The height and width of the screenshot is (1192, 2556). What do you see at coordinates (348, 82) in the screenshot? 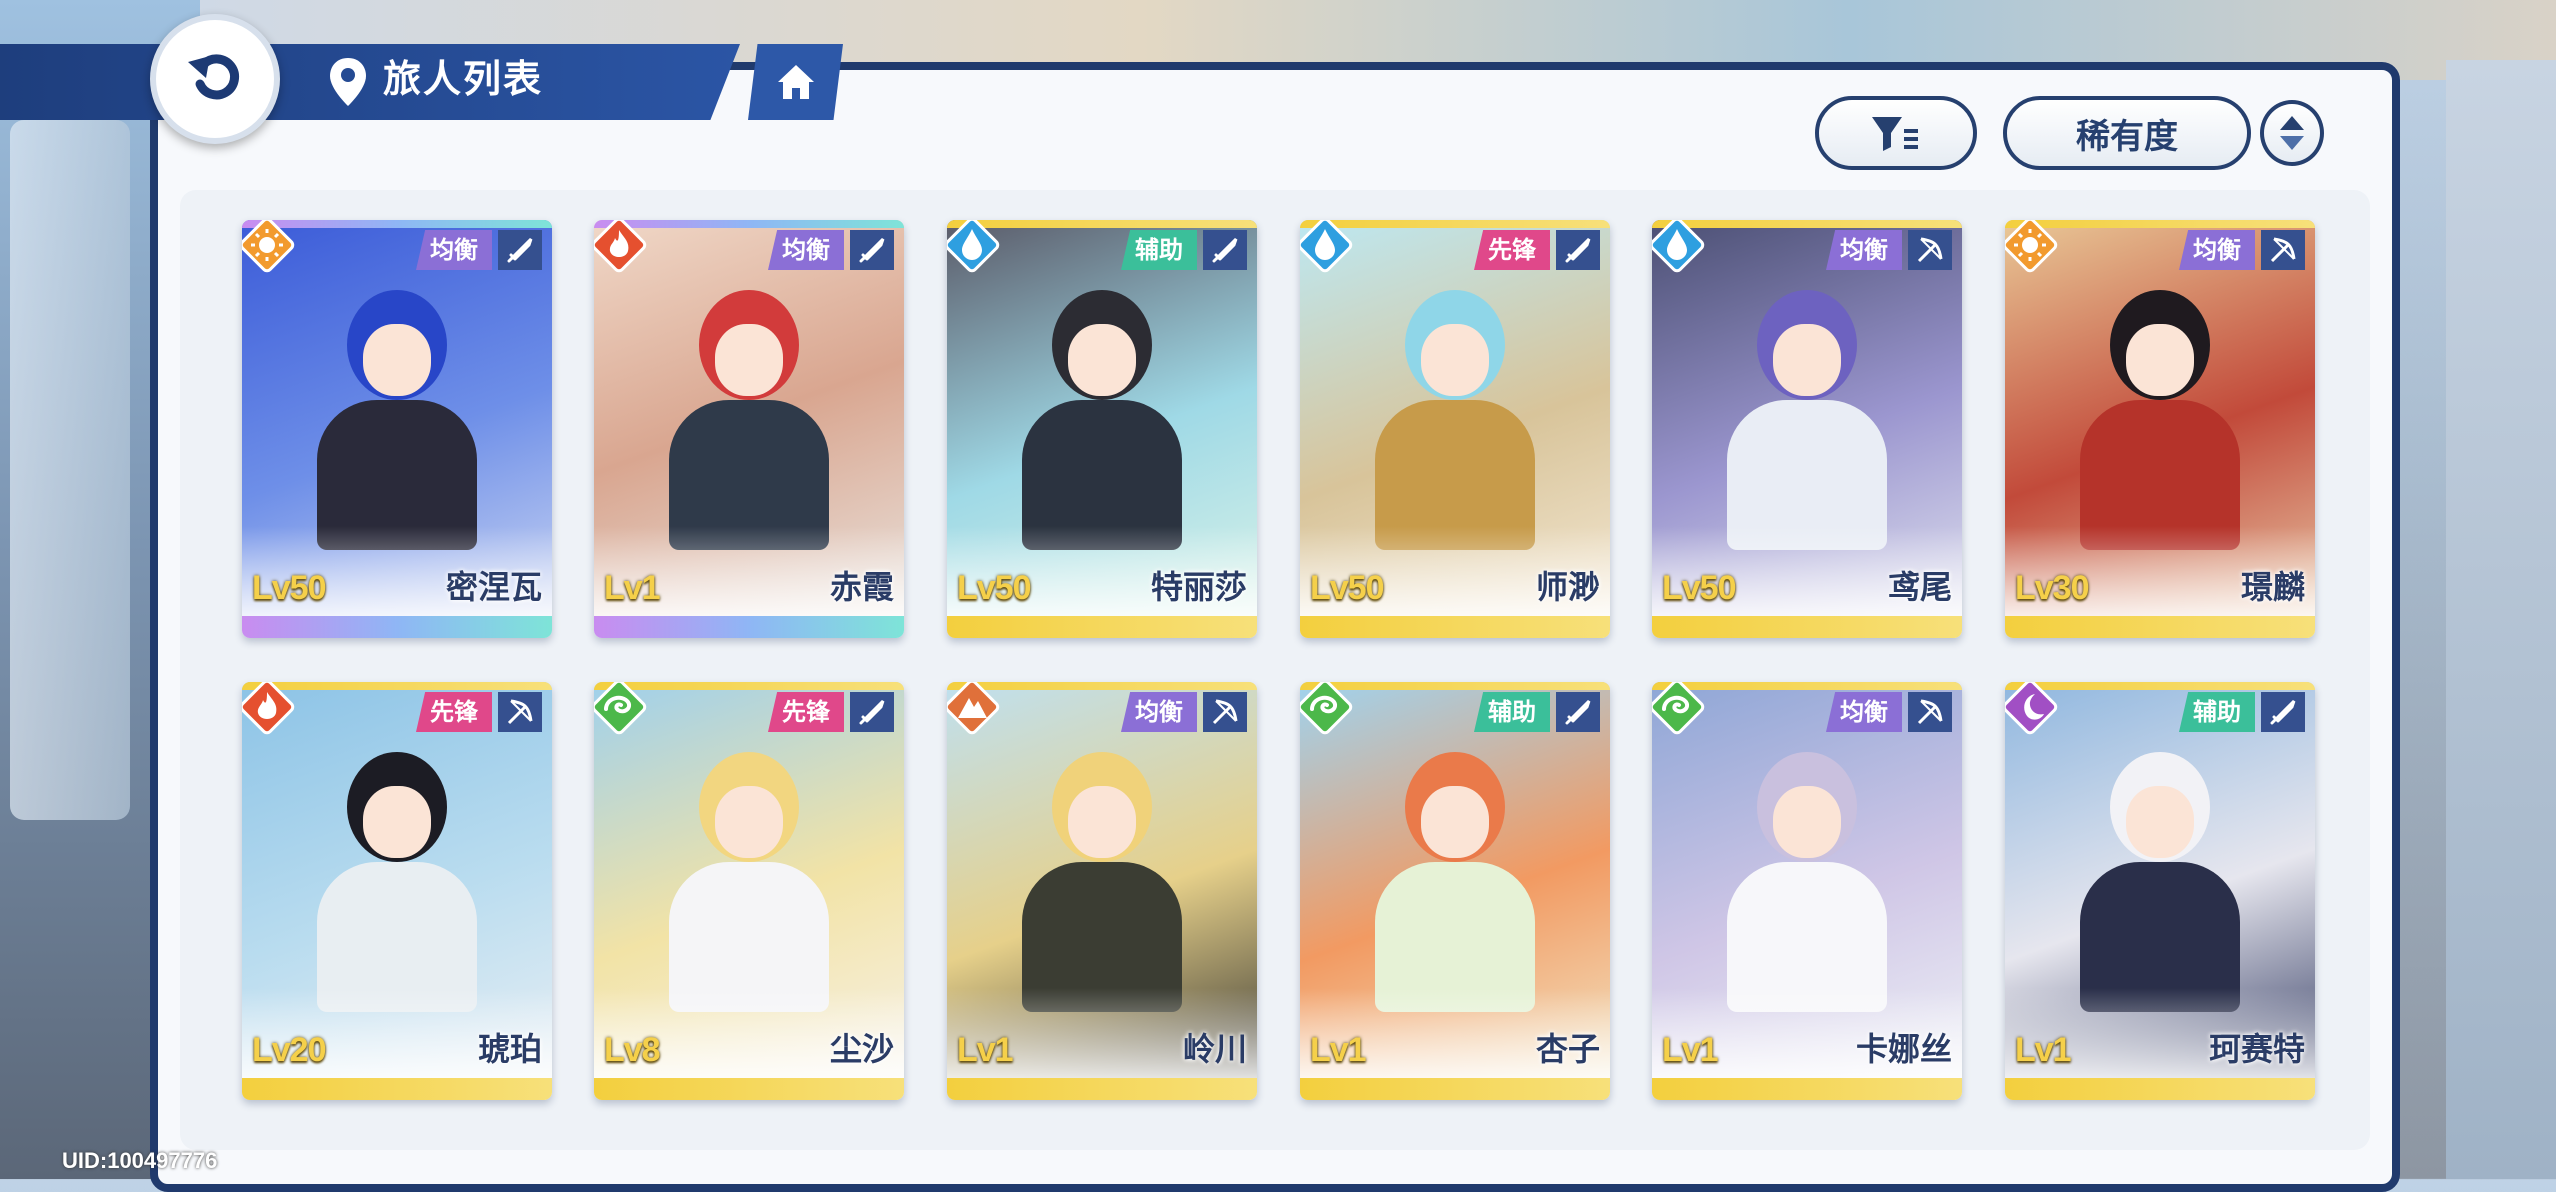
I see `location-pin-icon` at bounding box center [348, 82].